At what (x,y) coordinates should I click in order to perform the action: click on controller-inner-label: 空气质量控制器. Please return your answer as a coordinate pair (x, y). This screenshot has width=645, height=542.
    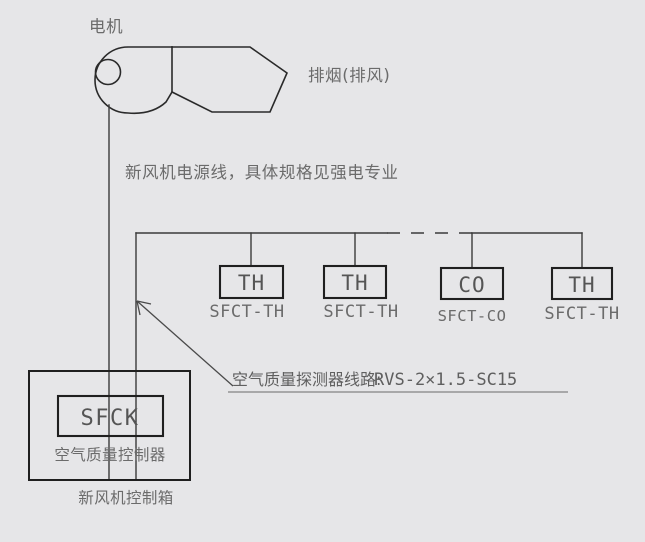
    Looking at the image, I should click on (109, 455).